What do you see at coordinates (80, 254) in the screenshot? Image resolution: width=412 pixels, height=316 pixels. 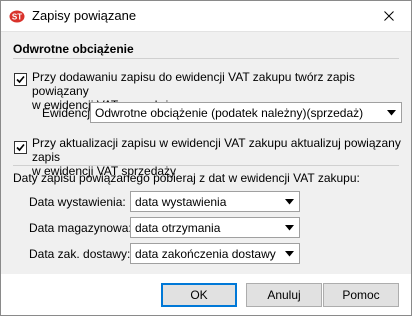 I see `date-delivery-end-label: Data zak. dostawy:` at bounding box center [80, 254].